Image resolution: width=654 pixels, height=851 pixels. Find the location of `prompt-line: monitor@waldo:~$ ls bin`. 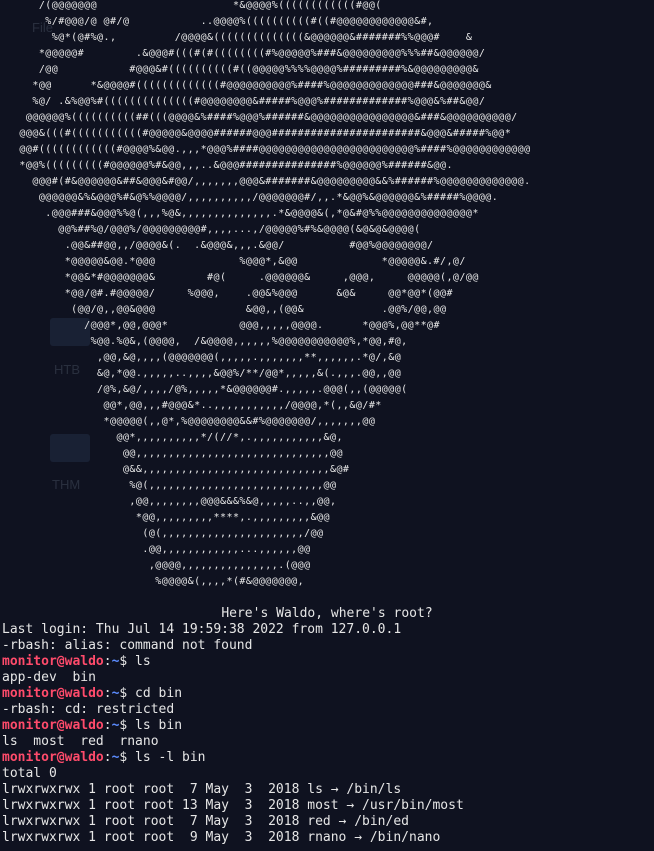

prompt-line: monitor@waldo:~$ ls bin is located at coordinates (327, 726).